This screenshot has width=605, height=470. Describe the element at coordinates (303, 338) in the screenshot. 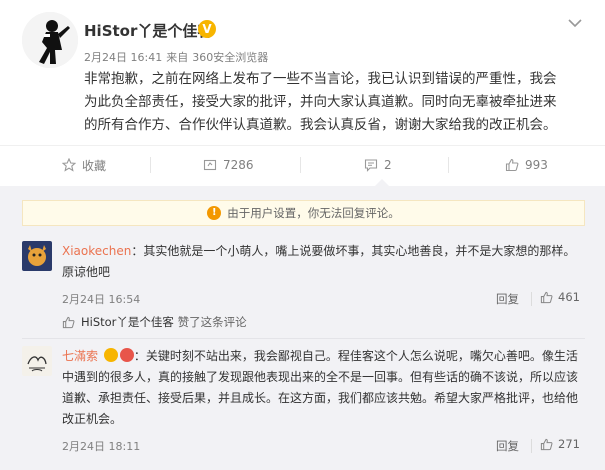

I see `comment-divider` at that location.